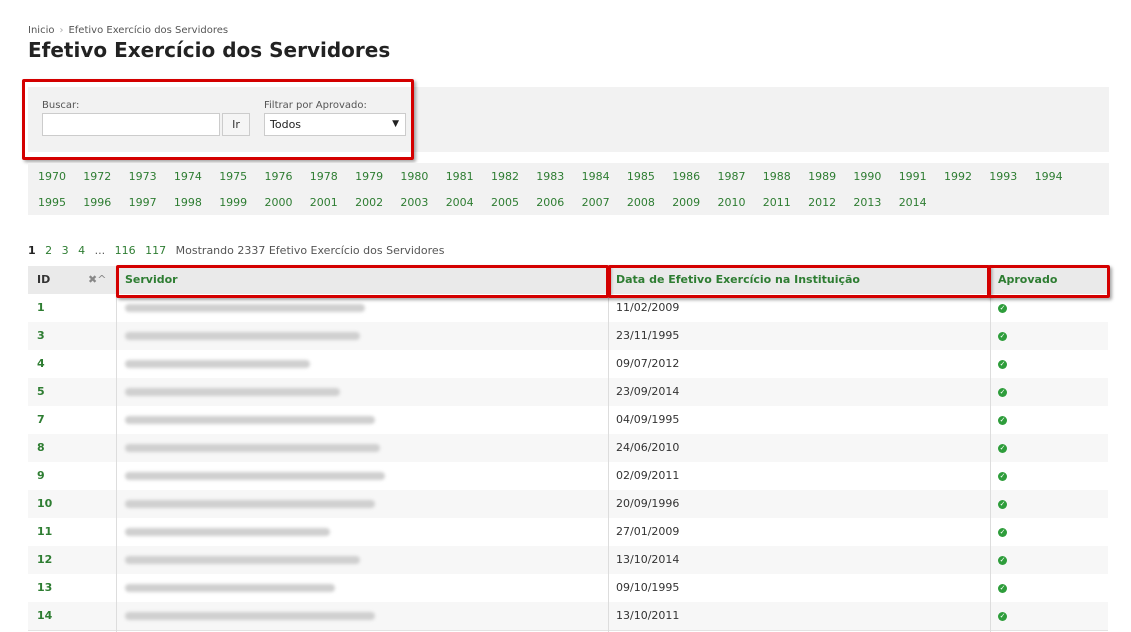 Image resolution: width=1131 pixels, height=632 pixels. What do you see at coordinates (97, 176) in the screenshot?
I see `year-link: 1972` at bounding box center [97, 176].